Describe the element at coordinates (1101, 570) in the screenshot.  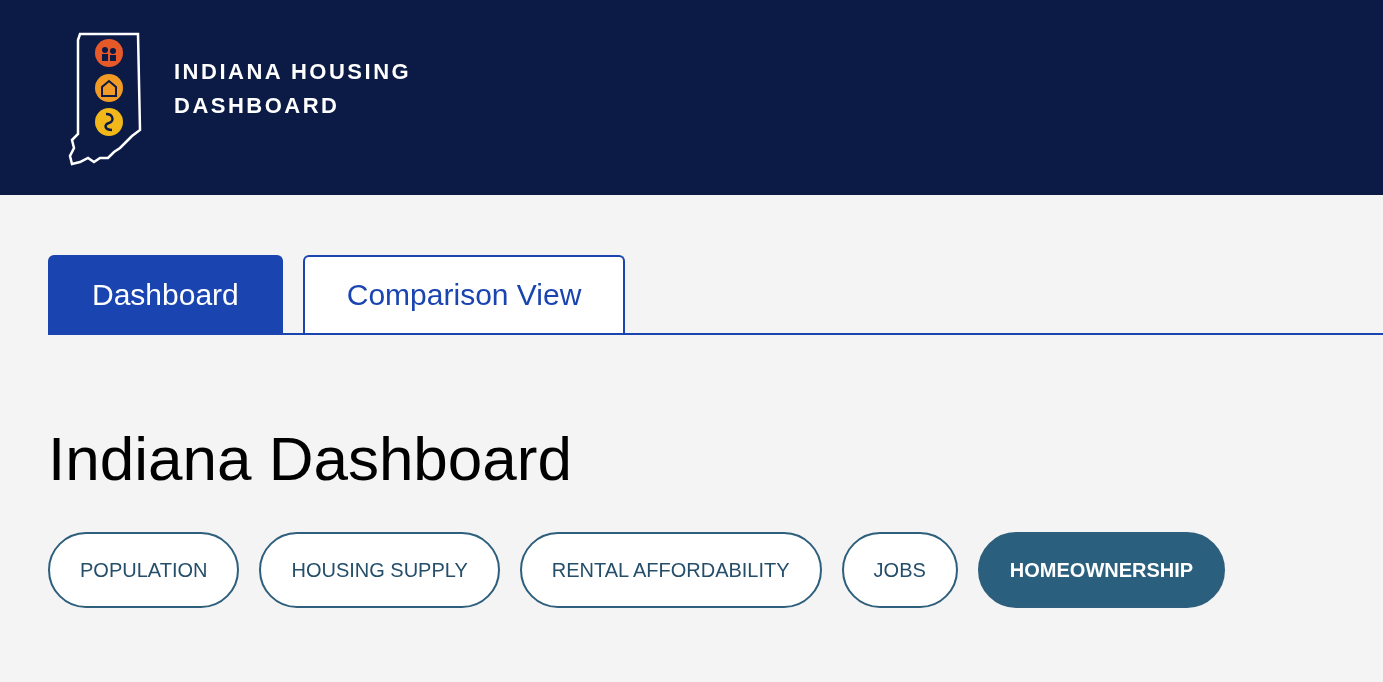
I see `topic-pill: HOMEOWNERSHIP` at that location.